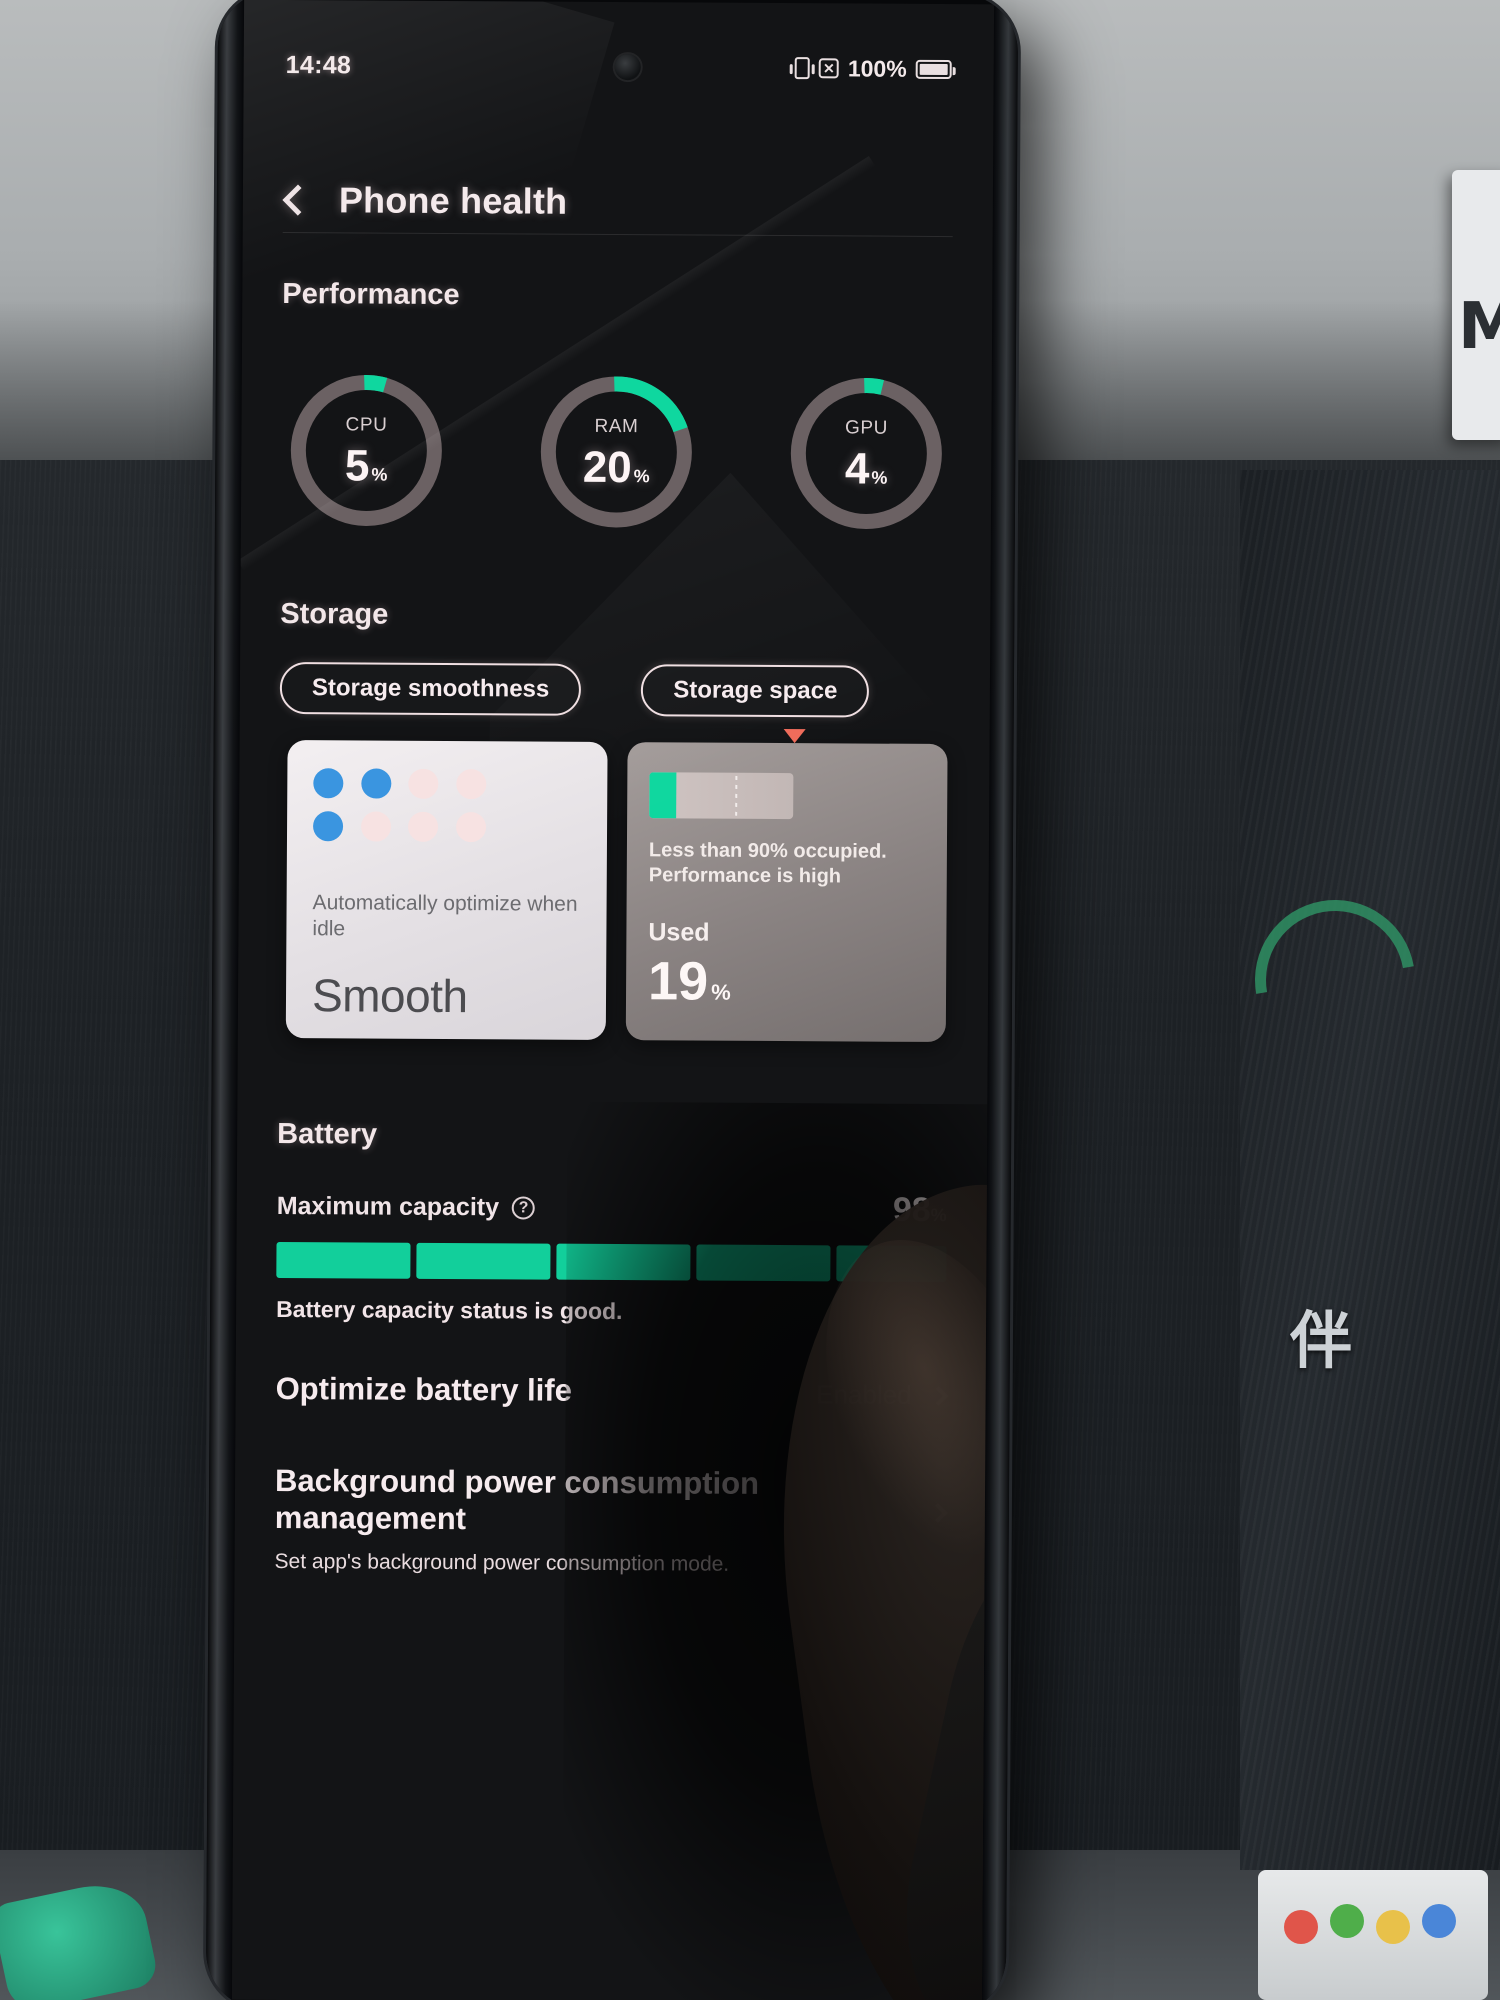 The height and width of the screenshot is (2000, 1500). What do you see at coordinates (877, 68) in the screenshot?
I see `battery-percent-label: 100%` at bounding box center [877, 68].